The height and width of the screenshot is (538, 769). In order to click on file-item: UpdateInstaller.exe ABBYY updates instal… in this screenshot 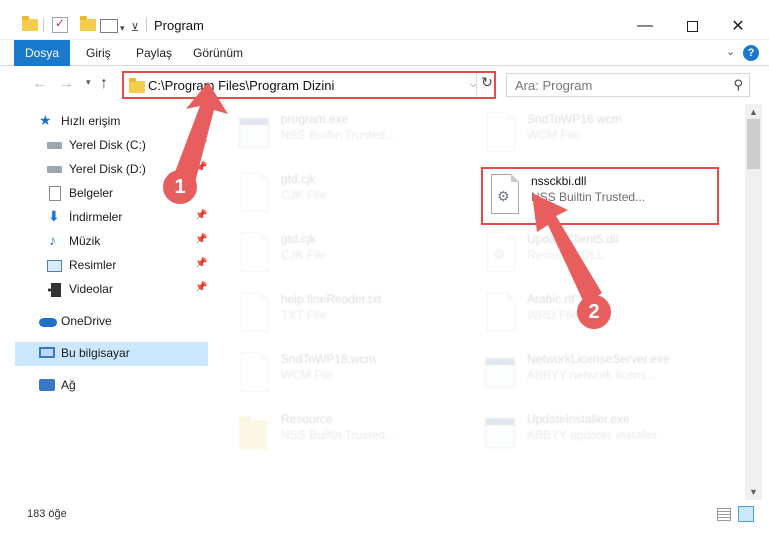, I will do `click(594, 434)`.